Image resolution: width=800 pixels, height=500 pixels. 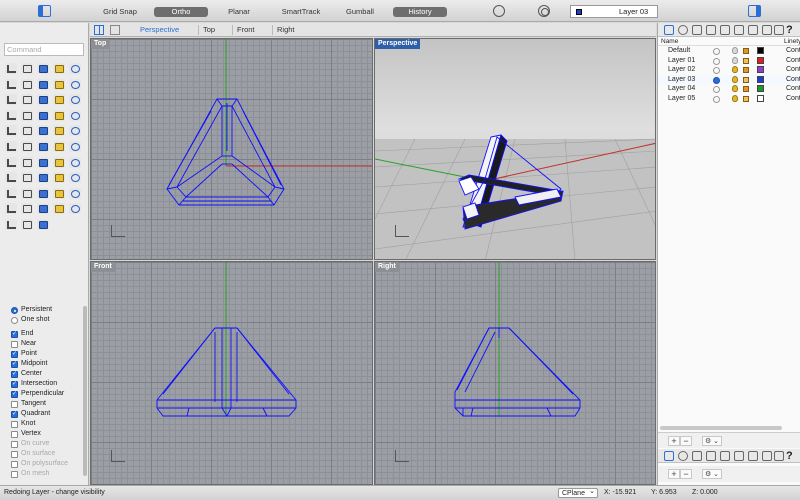 I want to click on mirror-icon, so click(x=59, y=146).